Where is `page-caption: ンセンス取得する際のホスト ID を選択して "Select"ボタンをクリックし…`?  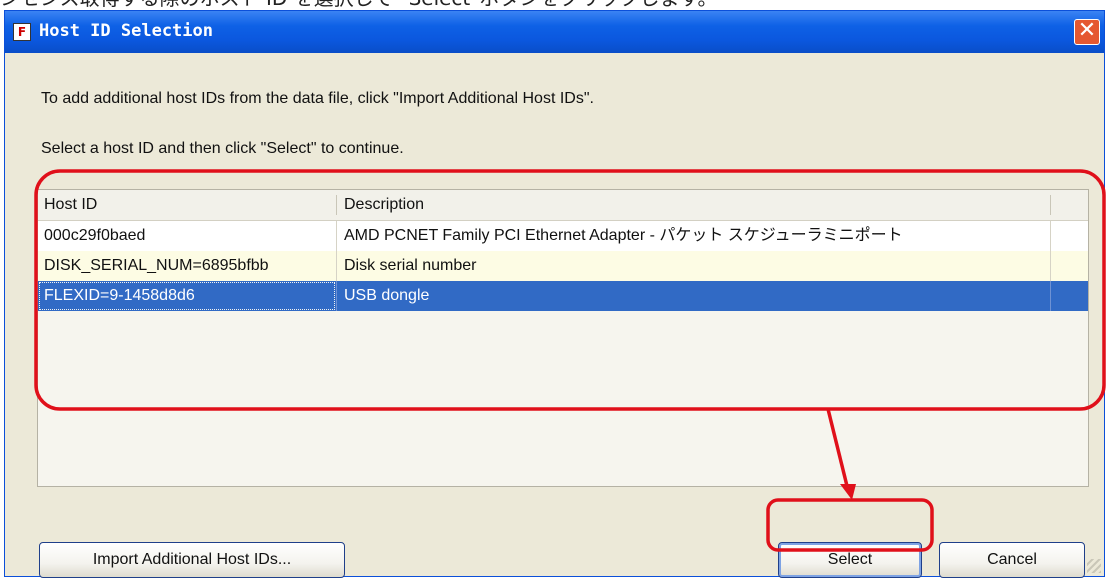 page-caption: ンセンス取得する際のホスト ID を選択して "Select"ボタンをクリックし… is located at coordinates (554, 4).